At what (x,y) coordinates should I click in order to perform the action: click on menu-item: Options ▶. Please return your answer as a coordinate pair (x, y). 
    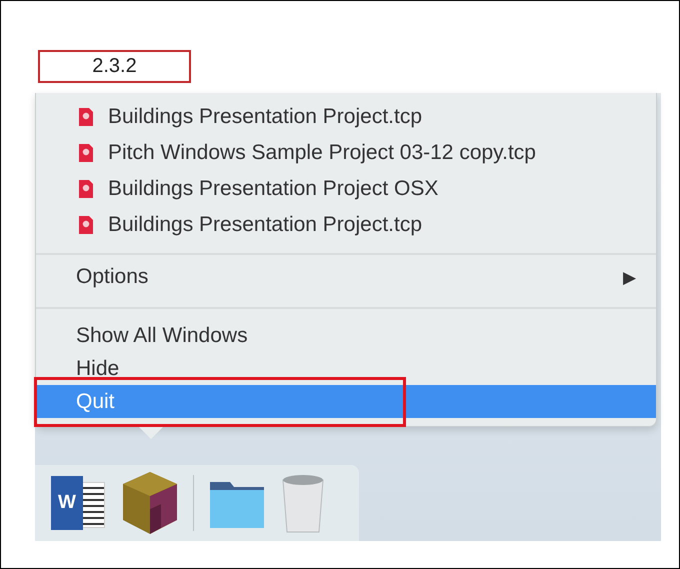
    Looking at the image, I should click on (346, 276).